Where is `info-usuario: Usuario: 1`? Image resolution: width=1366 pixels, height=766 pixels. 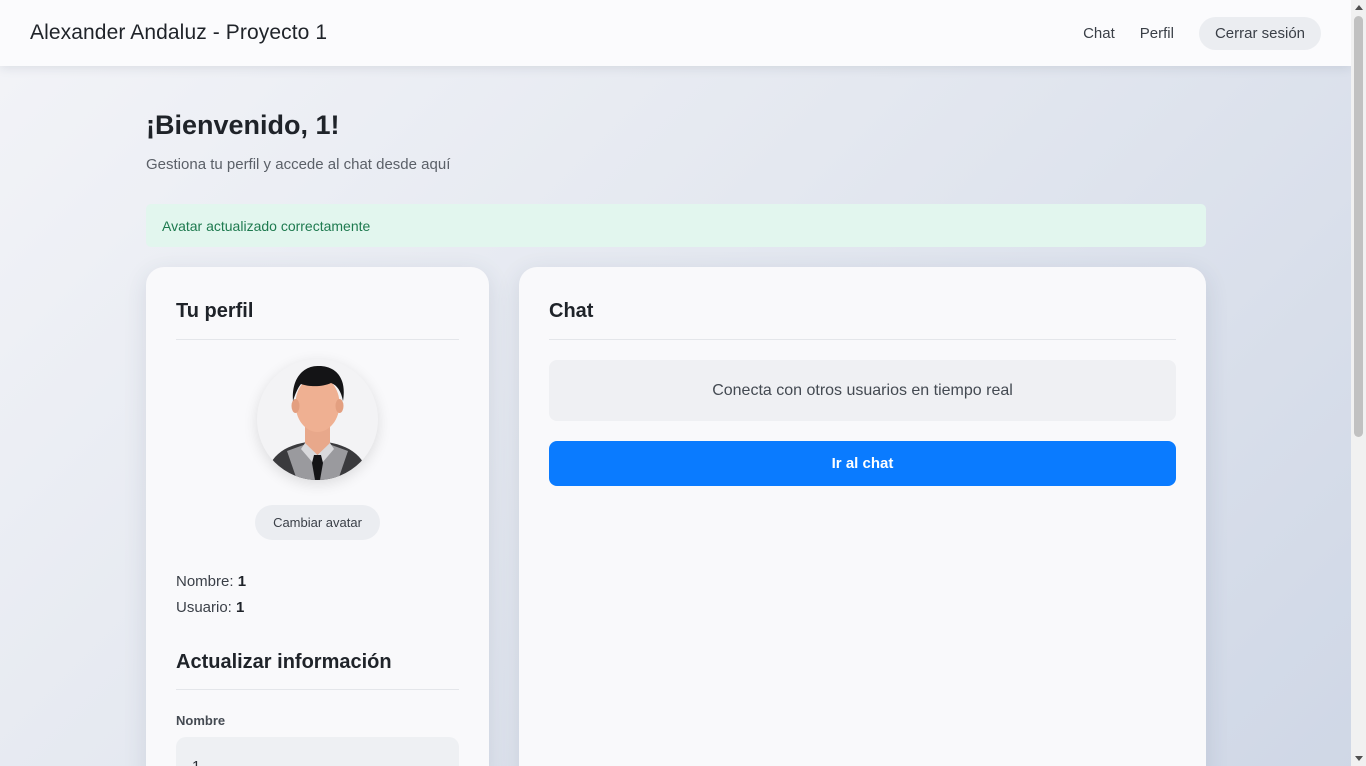
info-usuario: Usuario: 1 is located at coordinates (210, 607).